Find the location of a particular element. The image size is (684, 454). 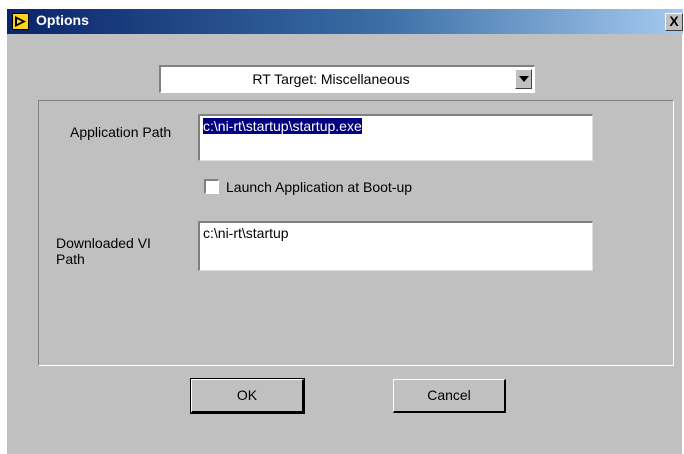

launch-at-bootup-checkbox is located at coordinates (211, 186).